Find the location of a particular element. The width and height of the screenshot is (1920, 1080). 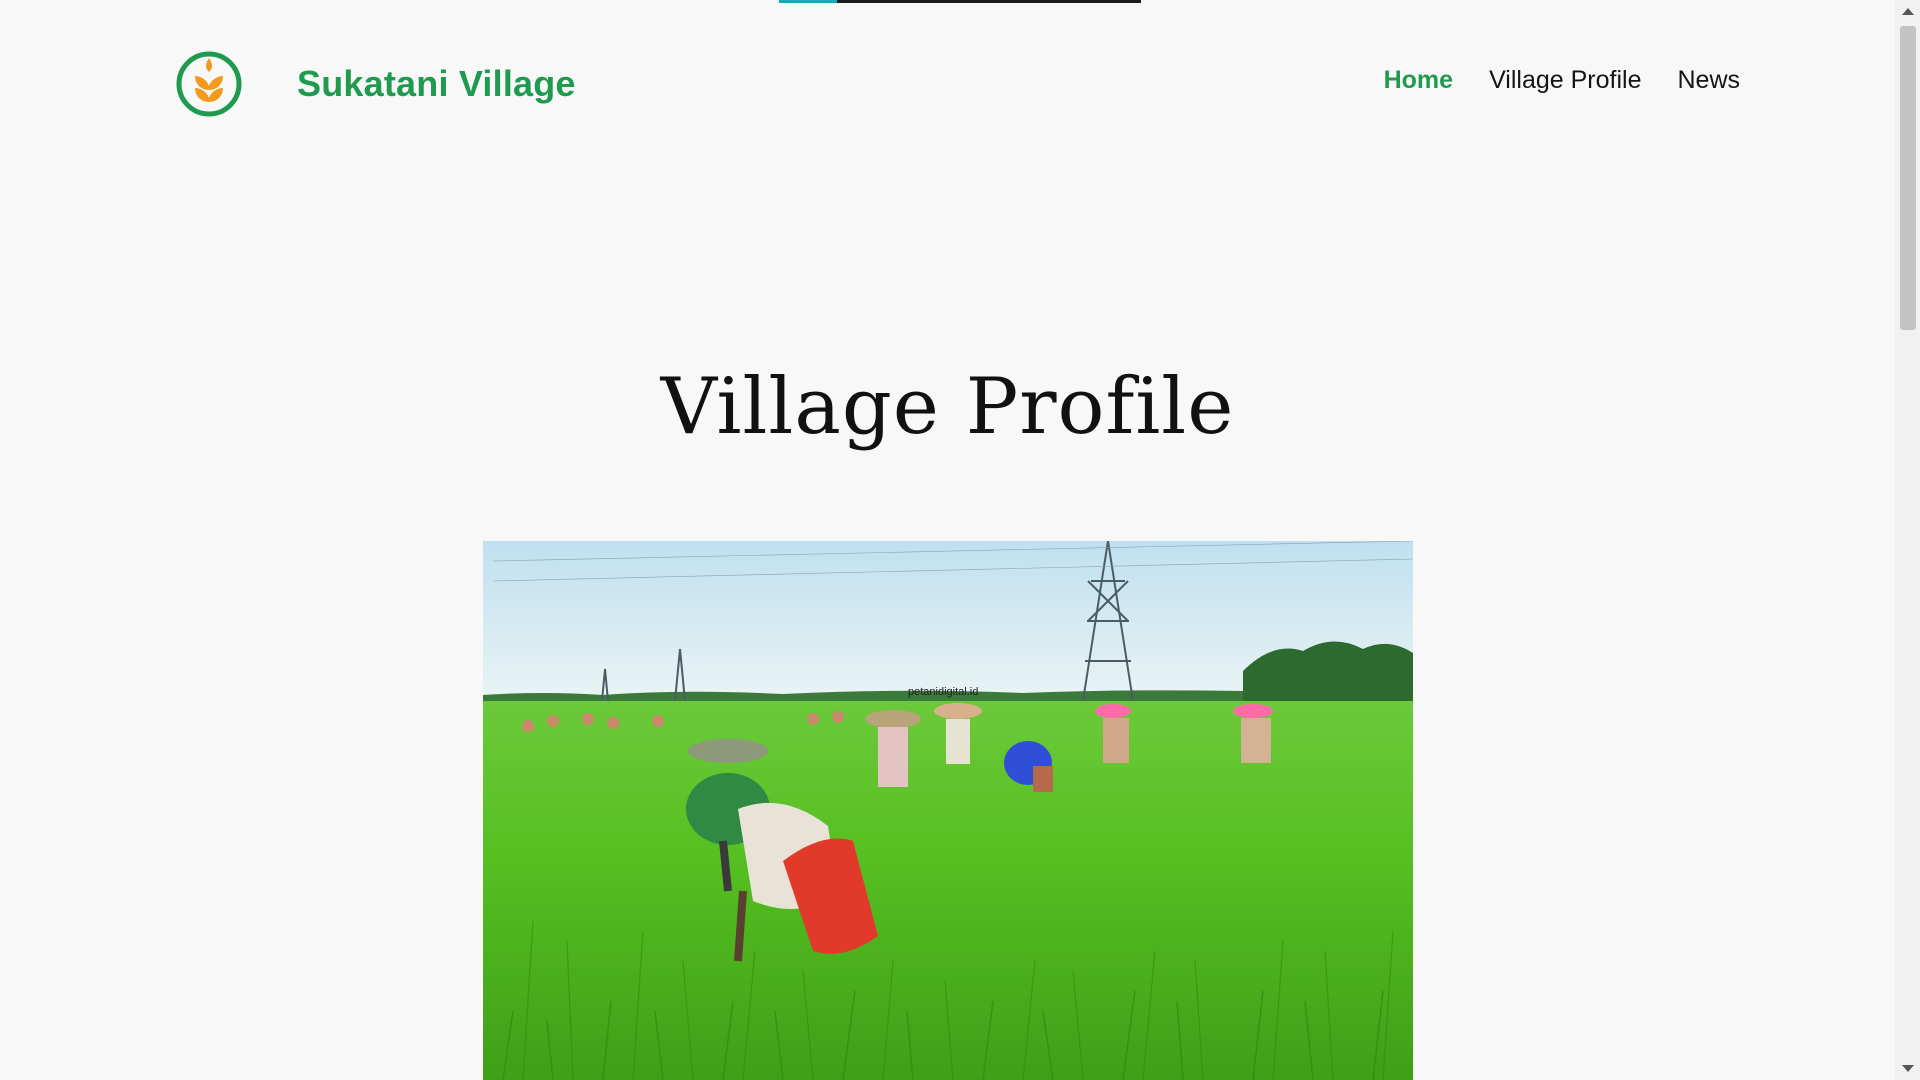

main-nav: Home Village Profile News is located at coordinates (1562, 80).